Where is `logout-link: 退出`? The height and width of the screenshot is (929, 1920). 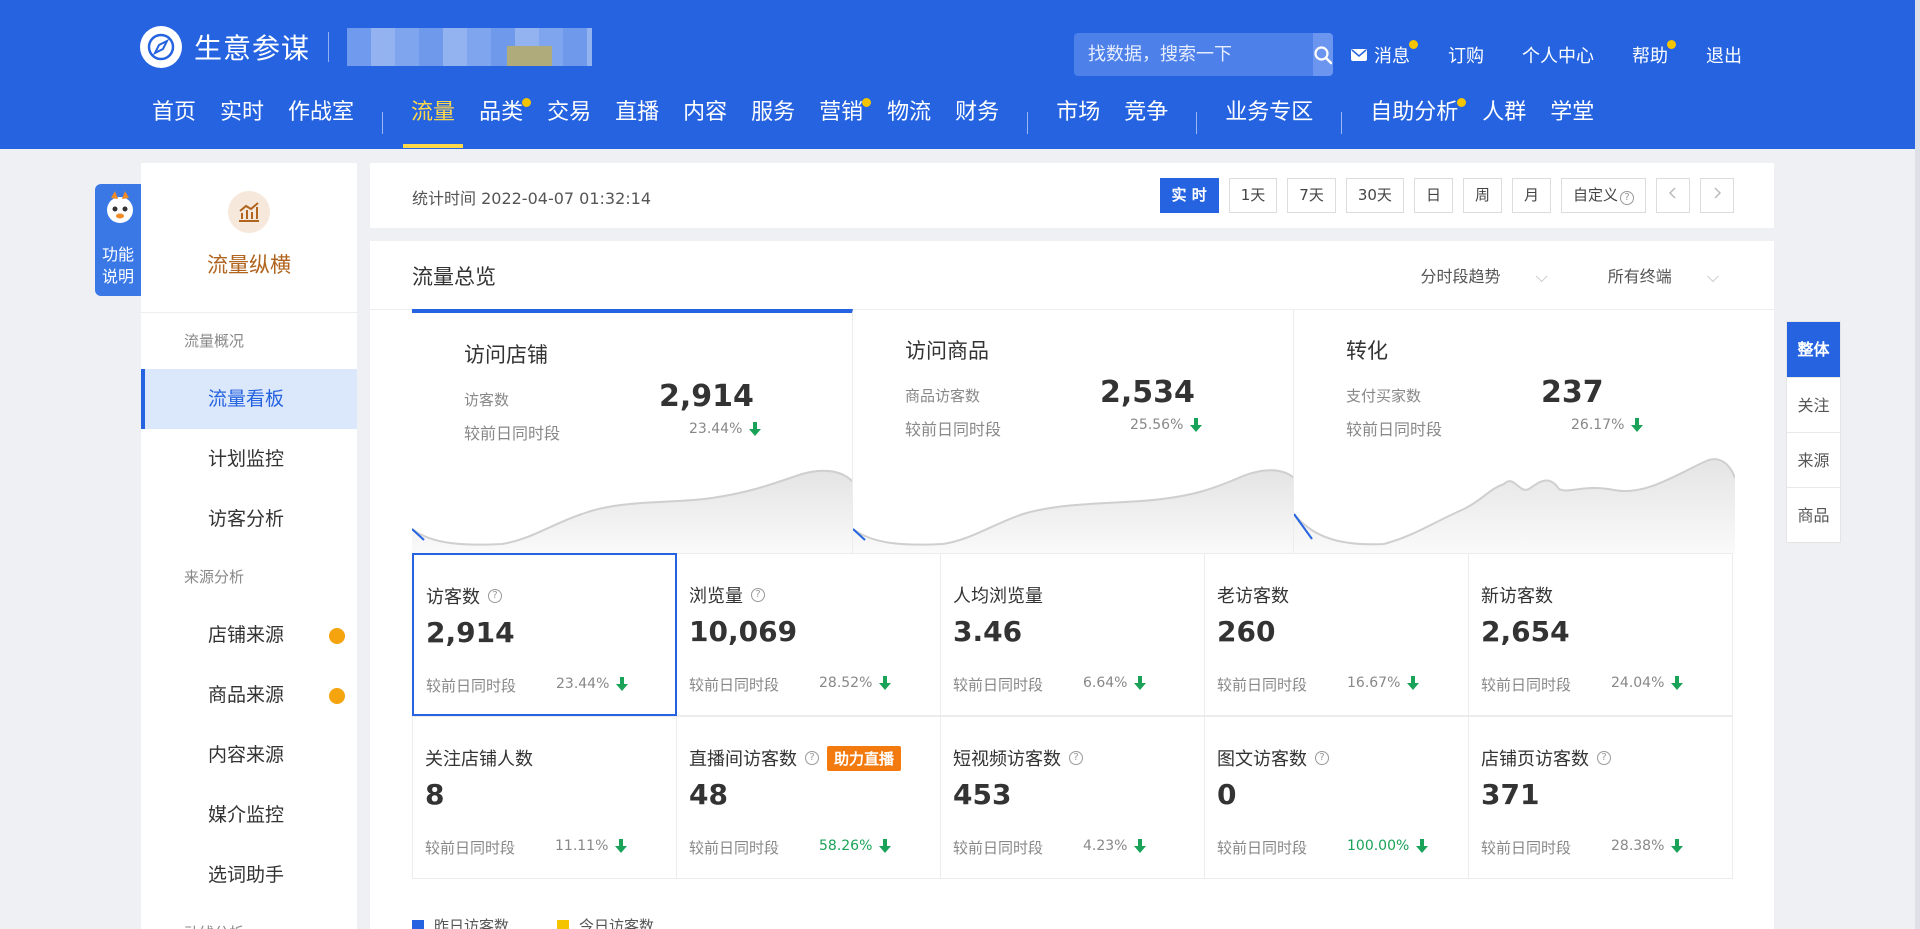
logout-link: 退出 is located at coordinates (1724, 55).